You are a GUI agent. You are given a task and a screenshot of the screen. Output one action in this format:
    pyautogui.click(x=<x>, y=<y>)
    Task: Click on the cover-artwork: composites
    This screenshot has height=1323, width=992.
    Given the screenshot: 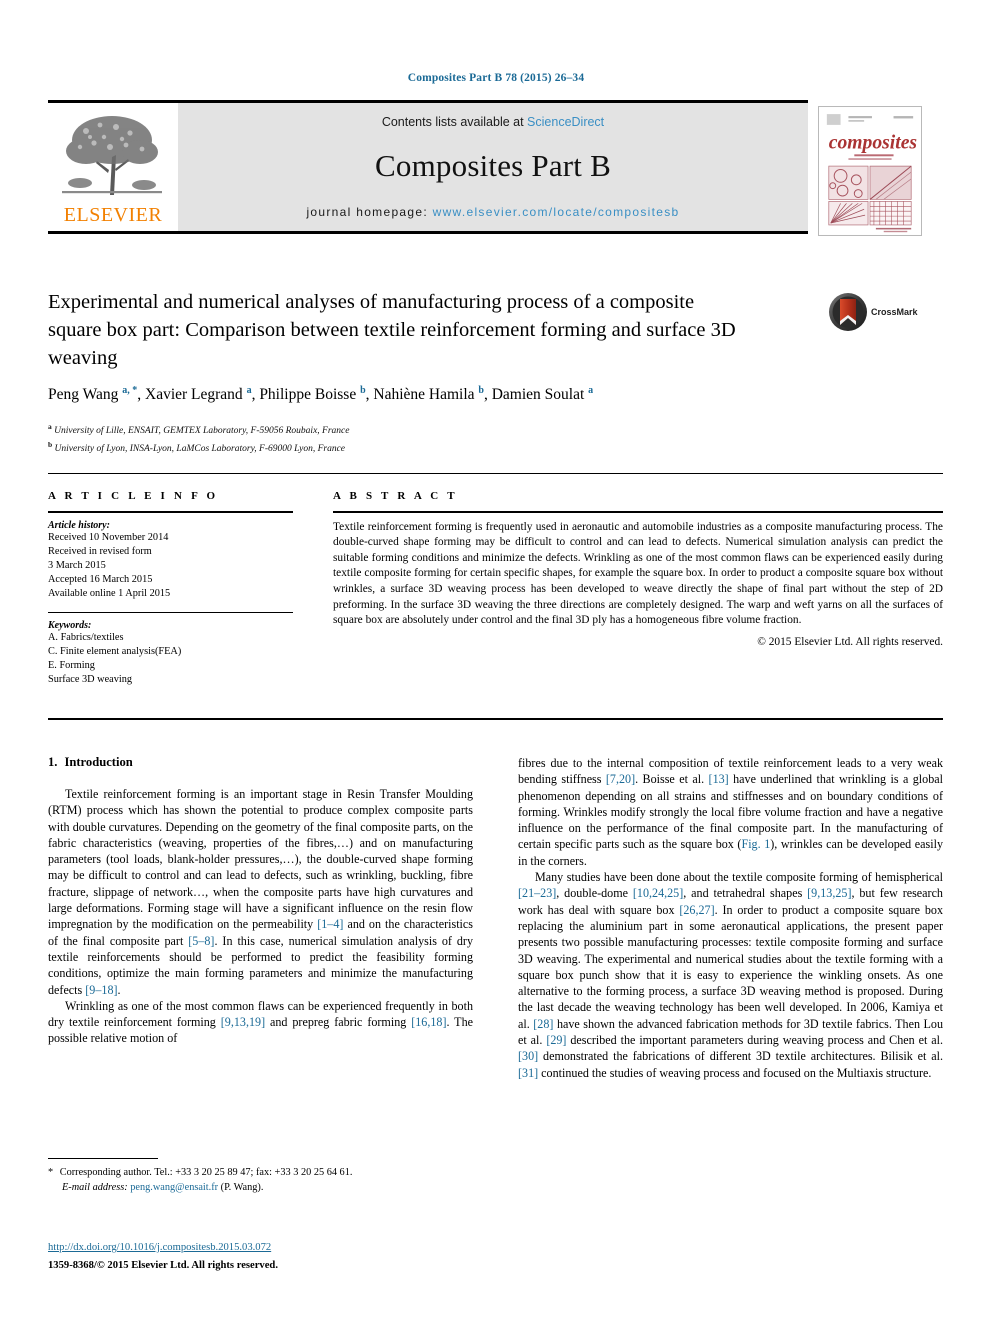 What is the action you would take?
    pyautogui.click(x=870, y=171)
    